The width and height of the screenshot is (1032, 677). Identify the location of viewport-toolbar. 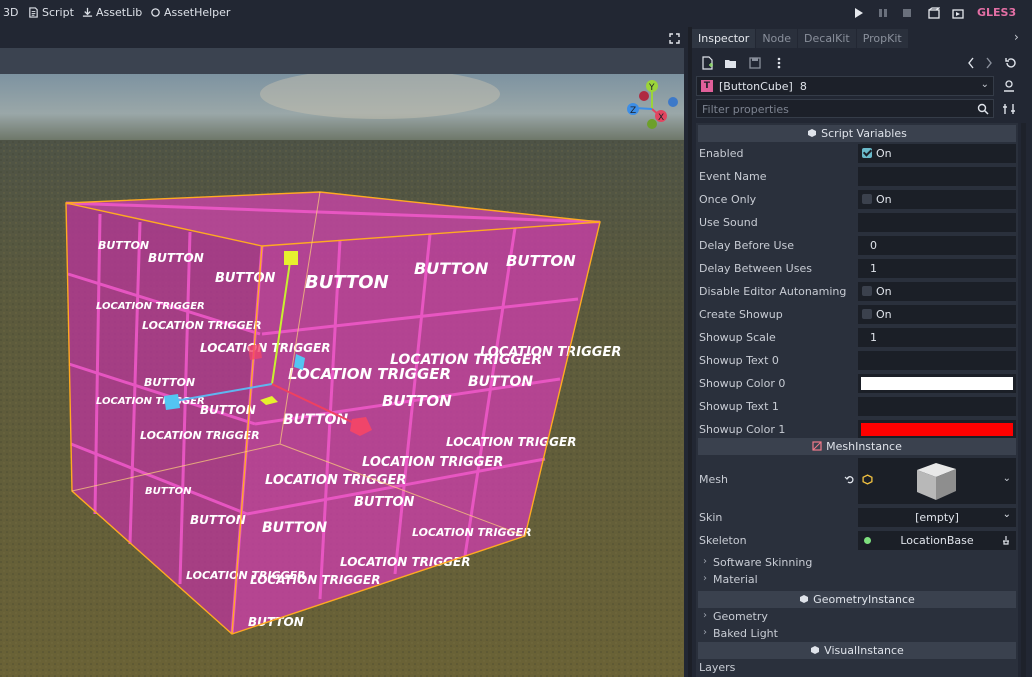
(342, 61).